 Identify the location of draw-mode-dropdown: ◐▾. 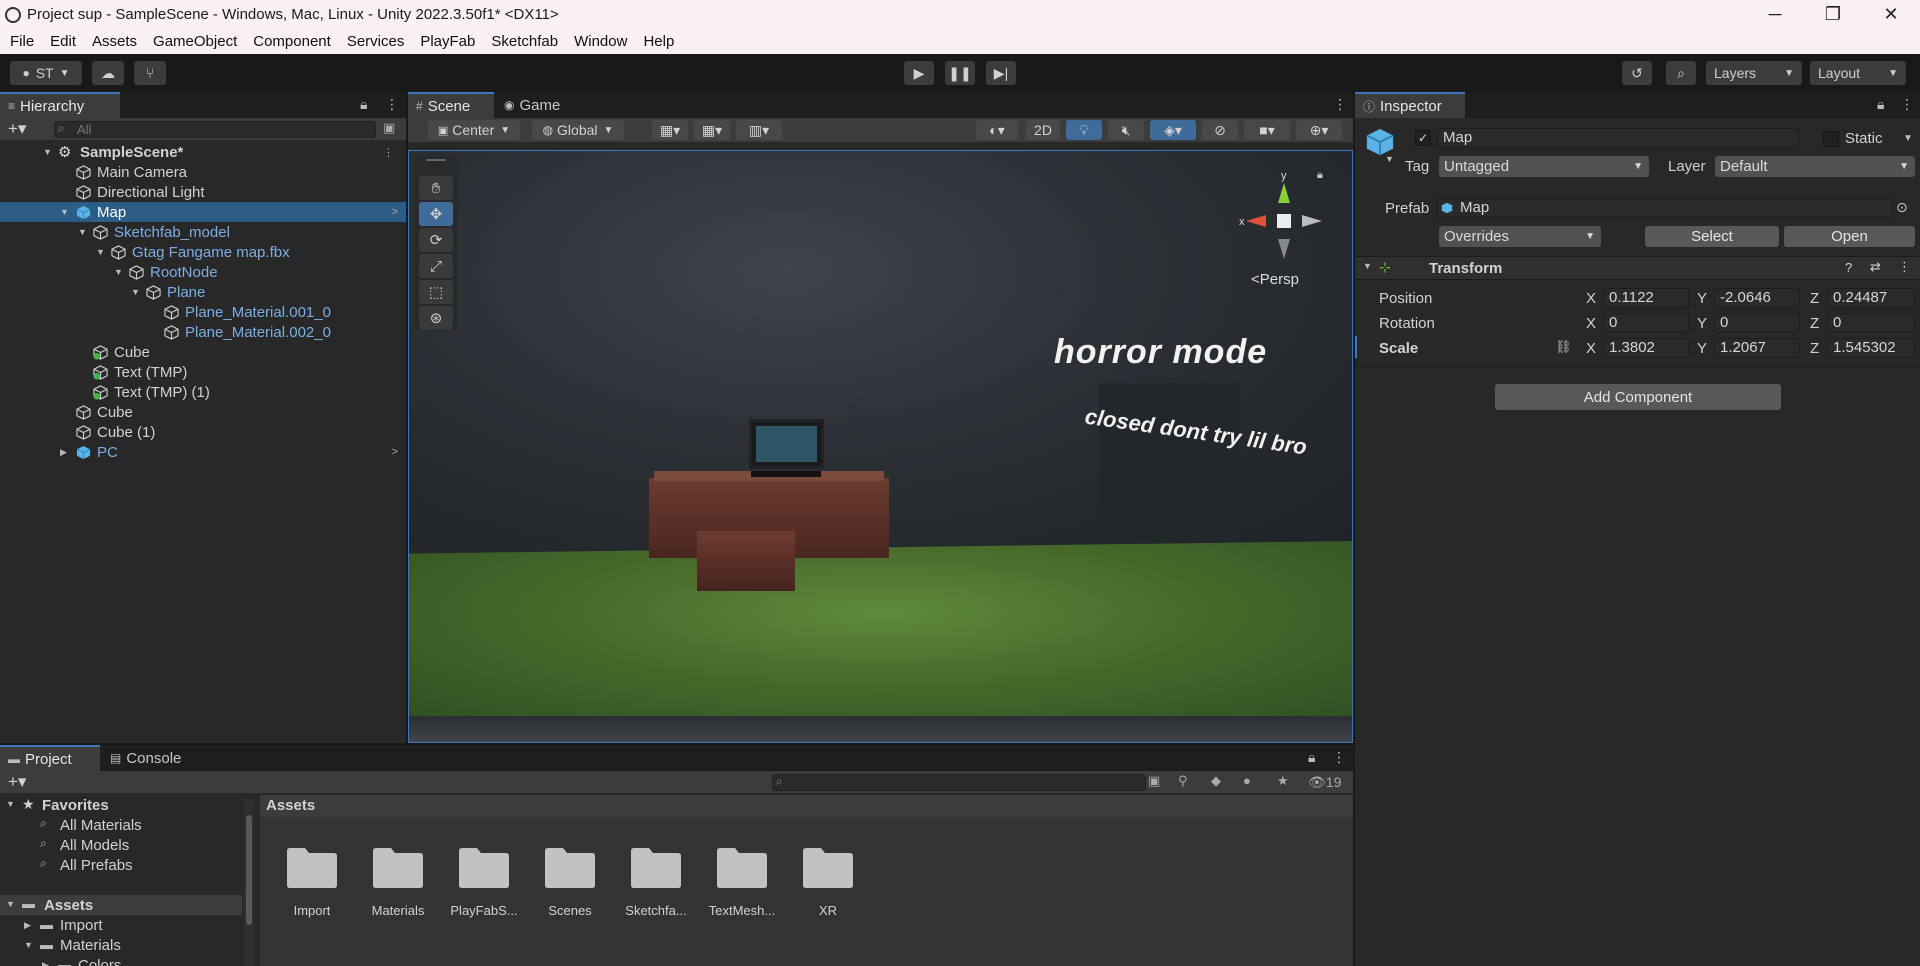
(997, 130).